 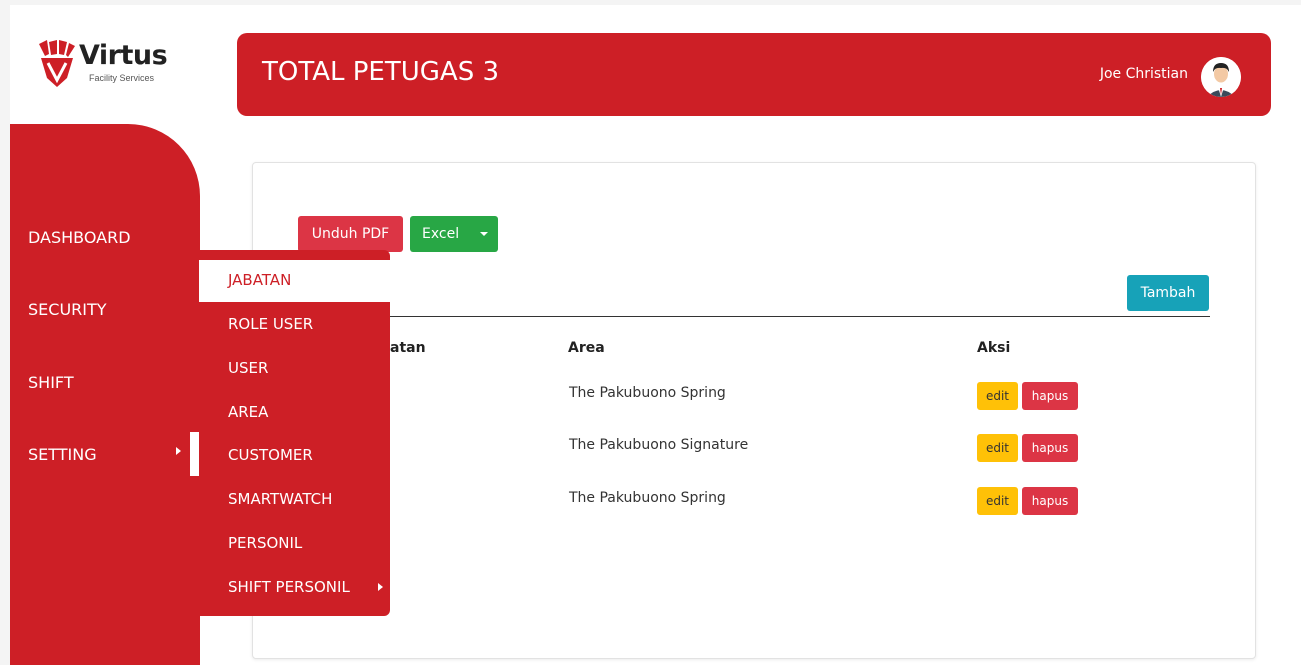 What do you see at coordinates (408, 348) in the screenshot?
I see `column-header-jabatan: atan` at bounding box center [408, 348].